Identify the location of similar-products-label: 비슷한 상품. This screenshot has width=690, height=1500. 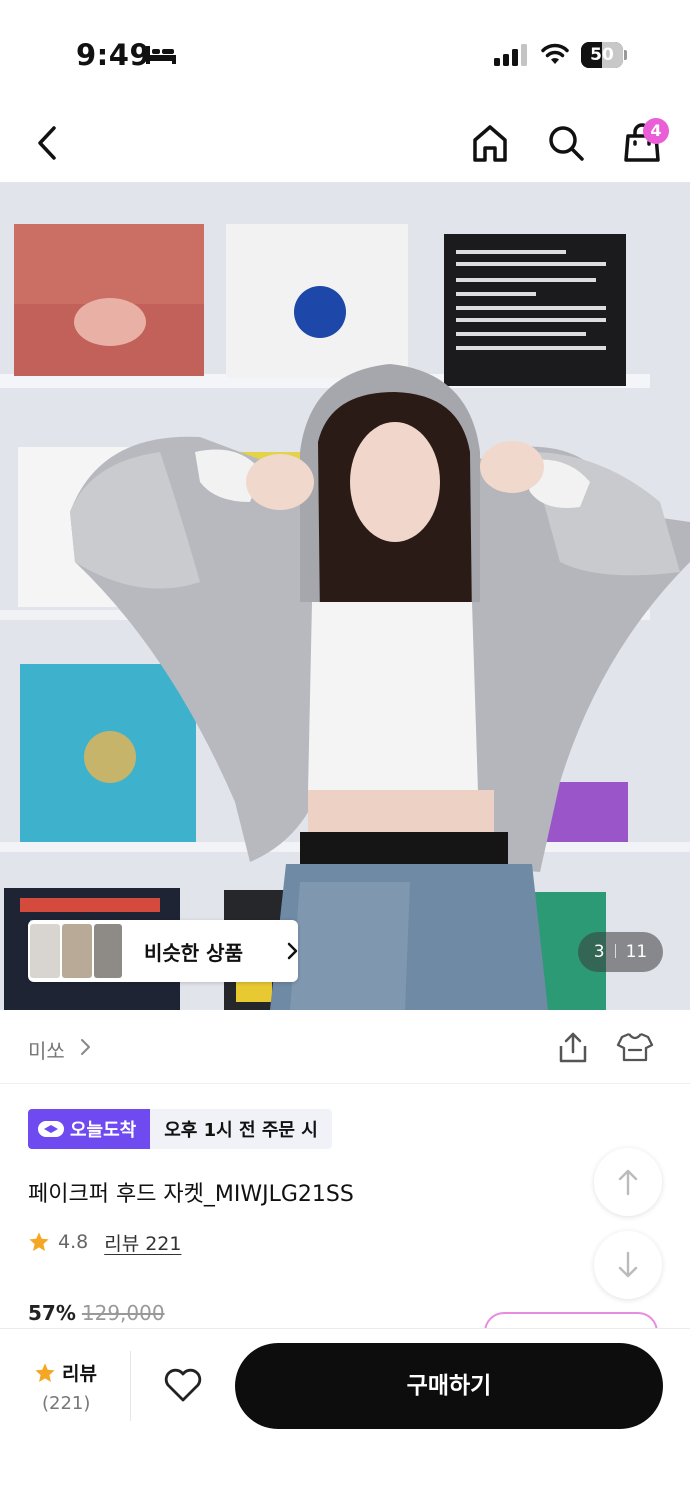
(193, 953).